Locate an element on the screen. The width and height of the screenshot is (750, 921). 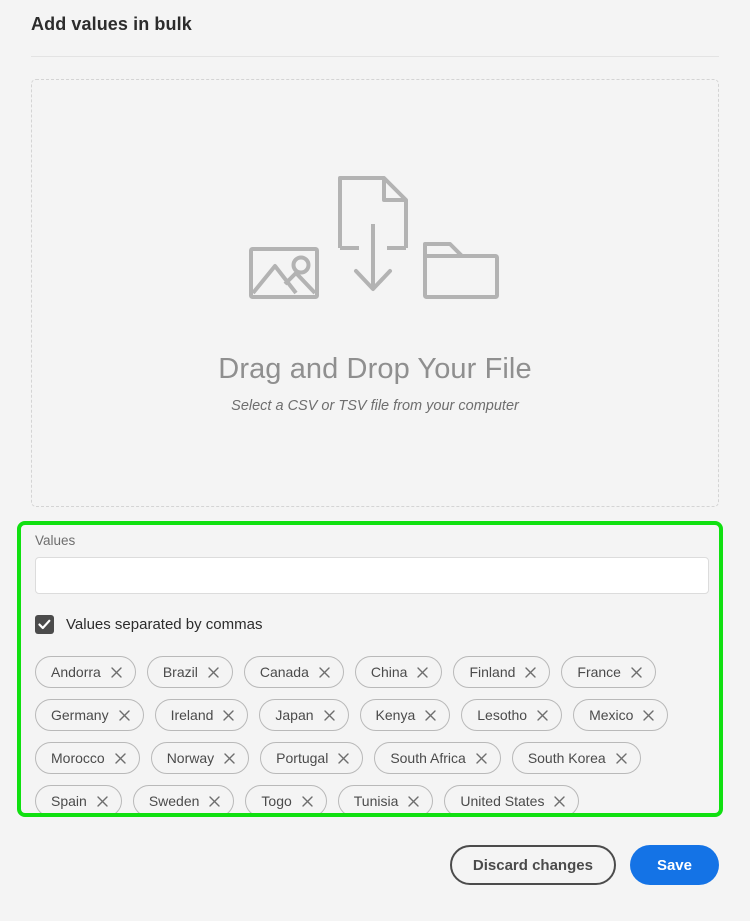
tag-item: Germany is located at coordinates (89, 715).